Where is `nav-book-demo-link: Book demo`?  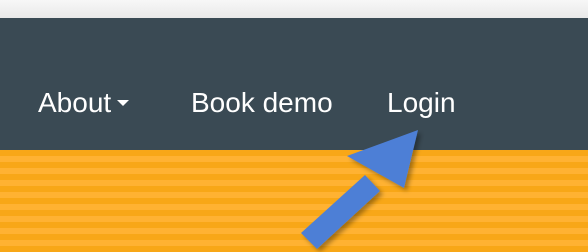 nav-book-demo-link: Book demo is located at coordinates (262, 103).